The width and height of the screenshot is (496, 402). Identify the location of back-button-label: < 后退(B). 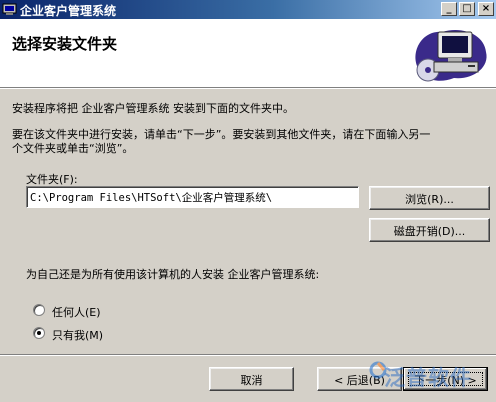
(359, 380).